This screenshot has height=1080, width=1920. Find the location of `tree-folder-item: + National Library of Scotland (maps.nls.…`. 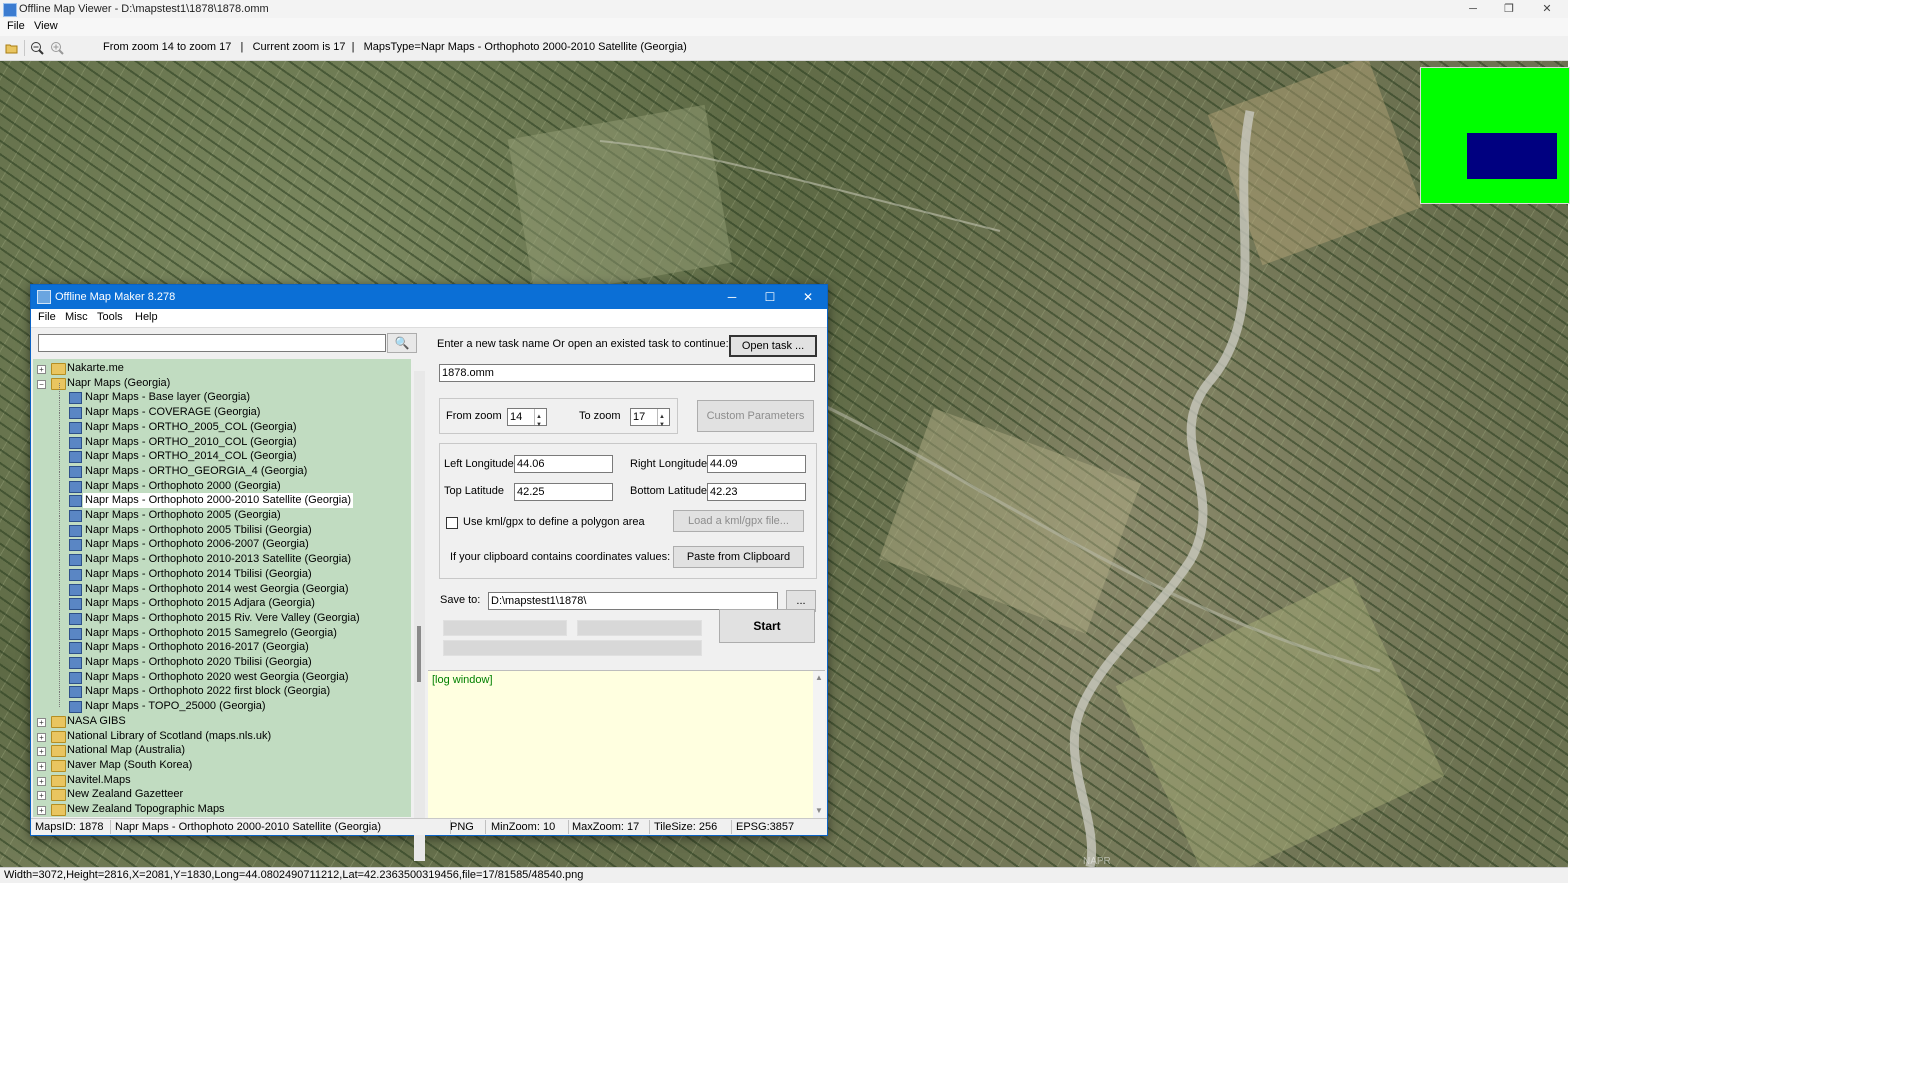

tree-folder-item: + National Library of Scotland (maps.nls.… is located at coordinates (221, 736).